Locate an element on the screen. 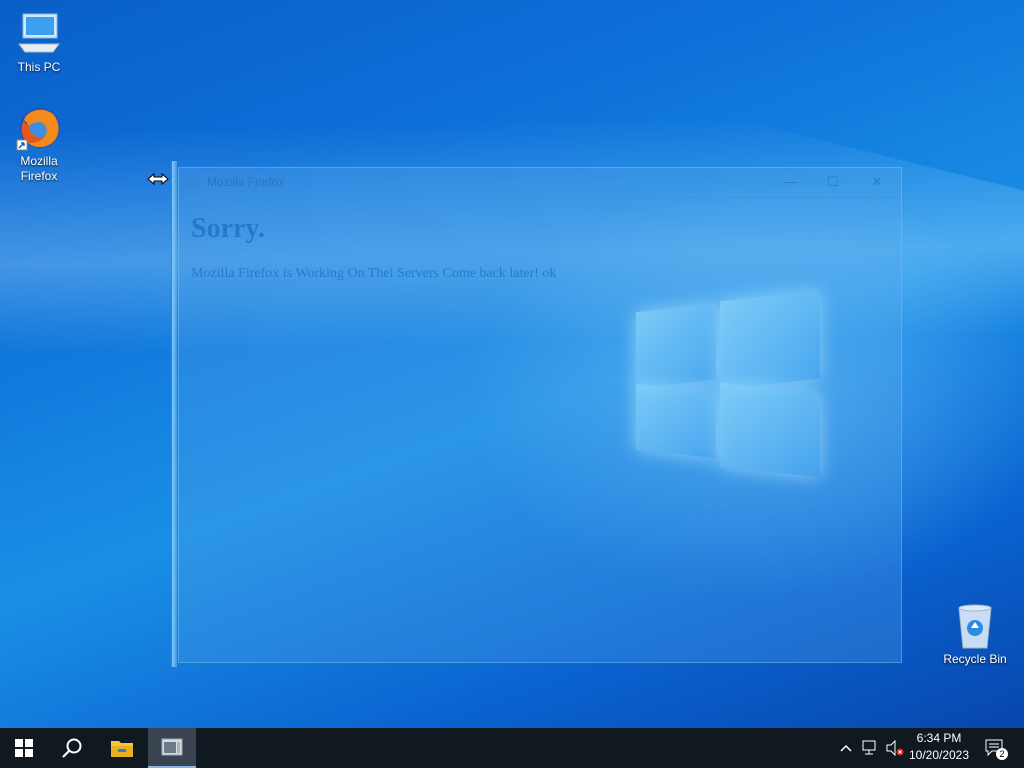 This screenshot has width=1024, height=768. notification-count-badge: 2 is located at coordinates (1002, 754).